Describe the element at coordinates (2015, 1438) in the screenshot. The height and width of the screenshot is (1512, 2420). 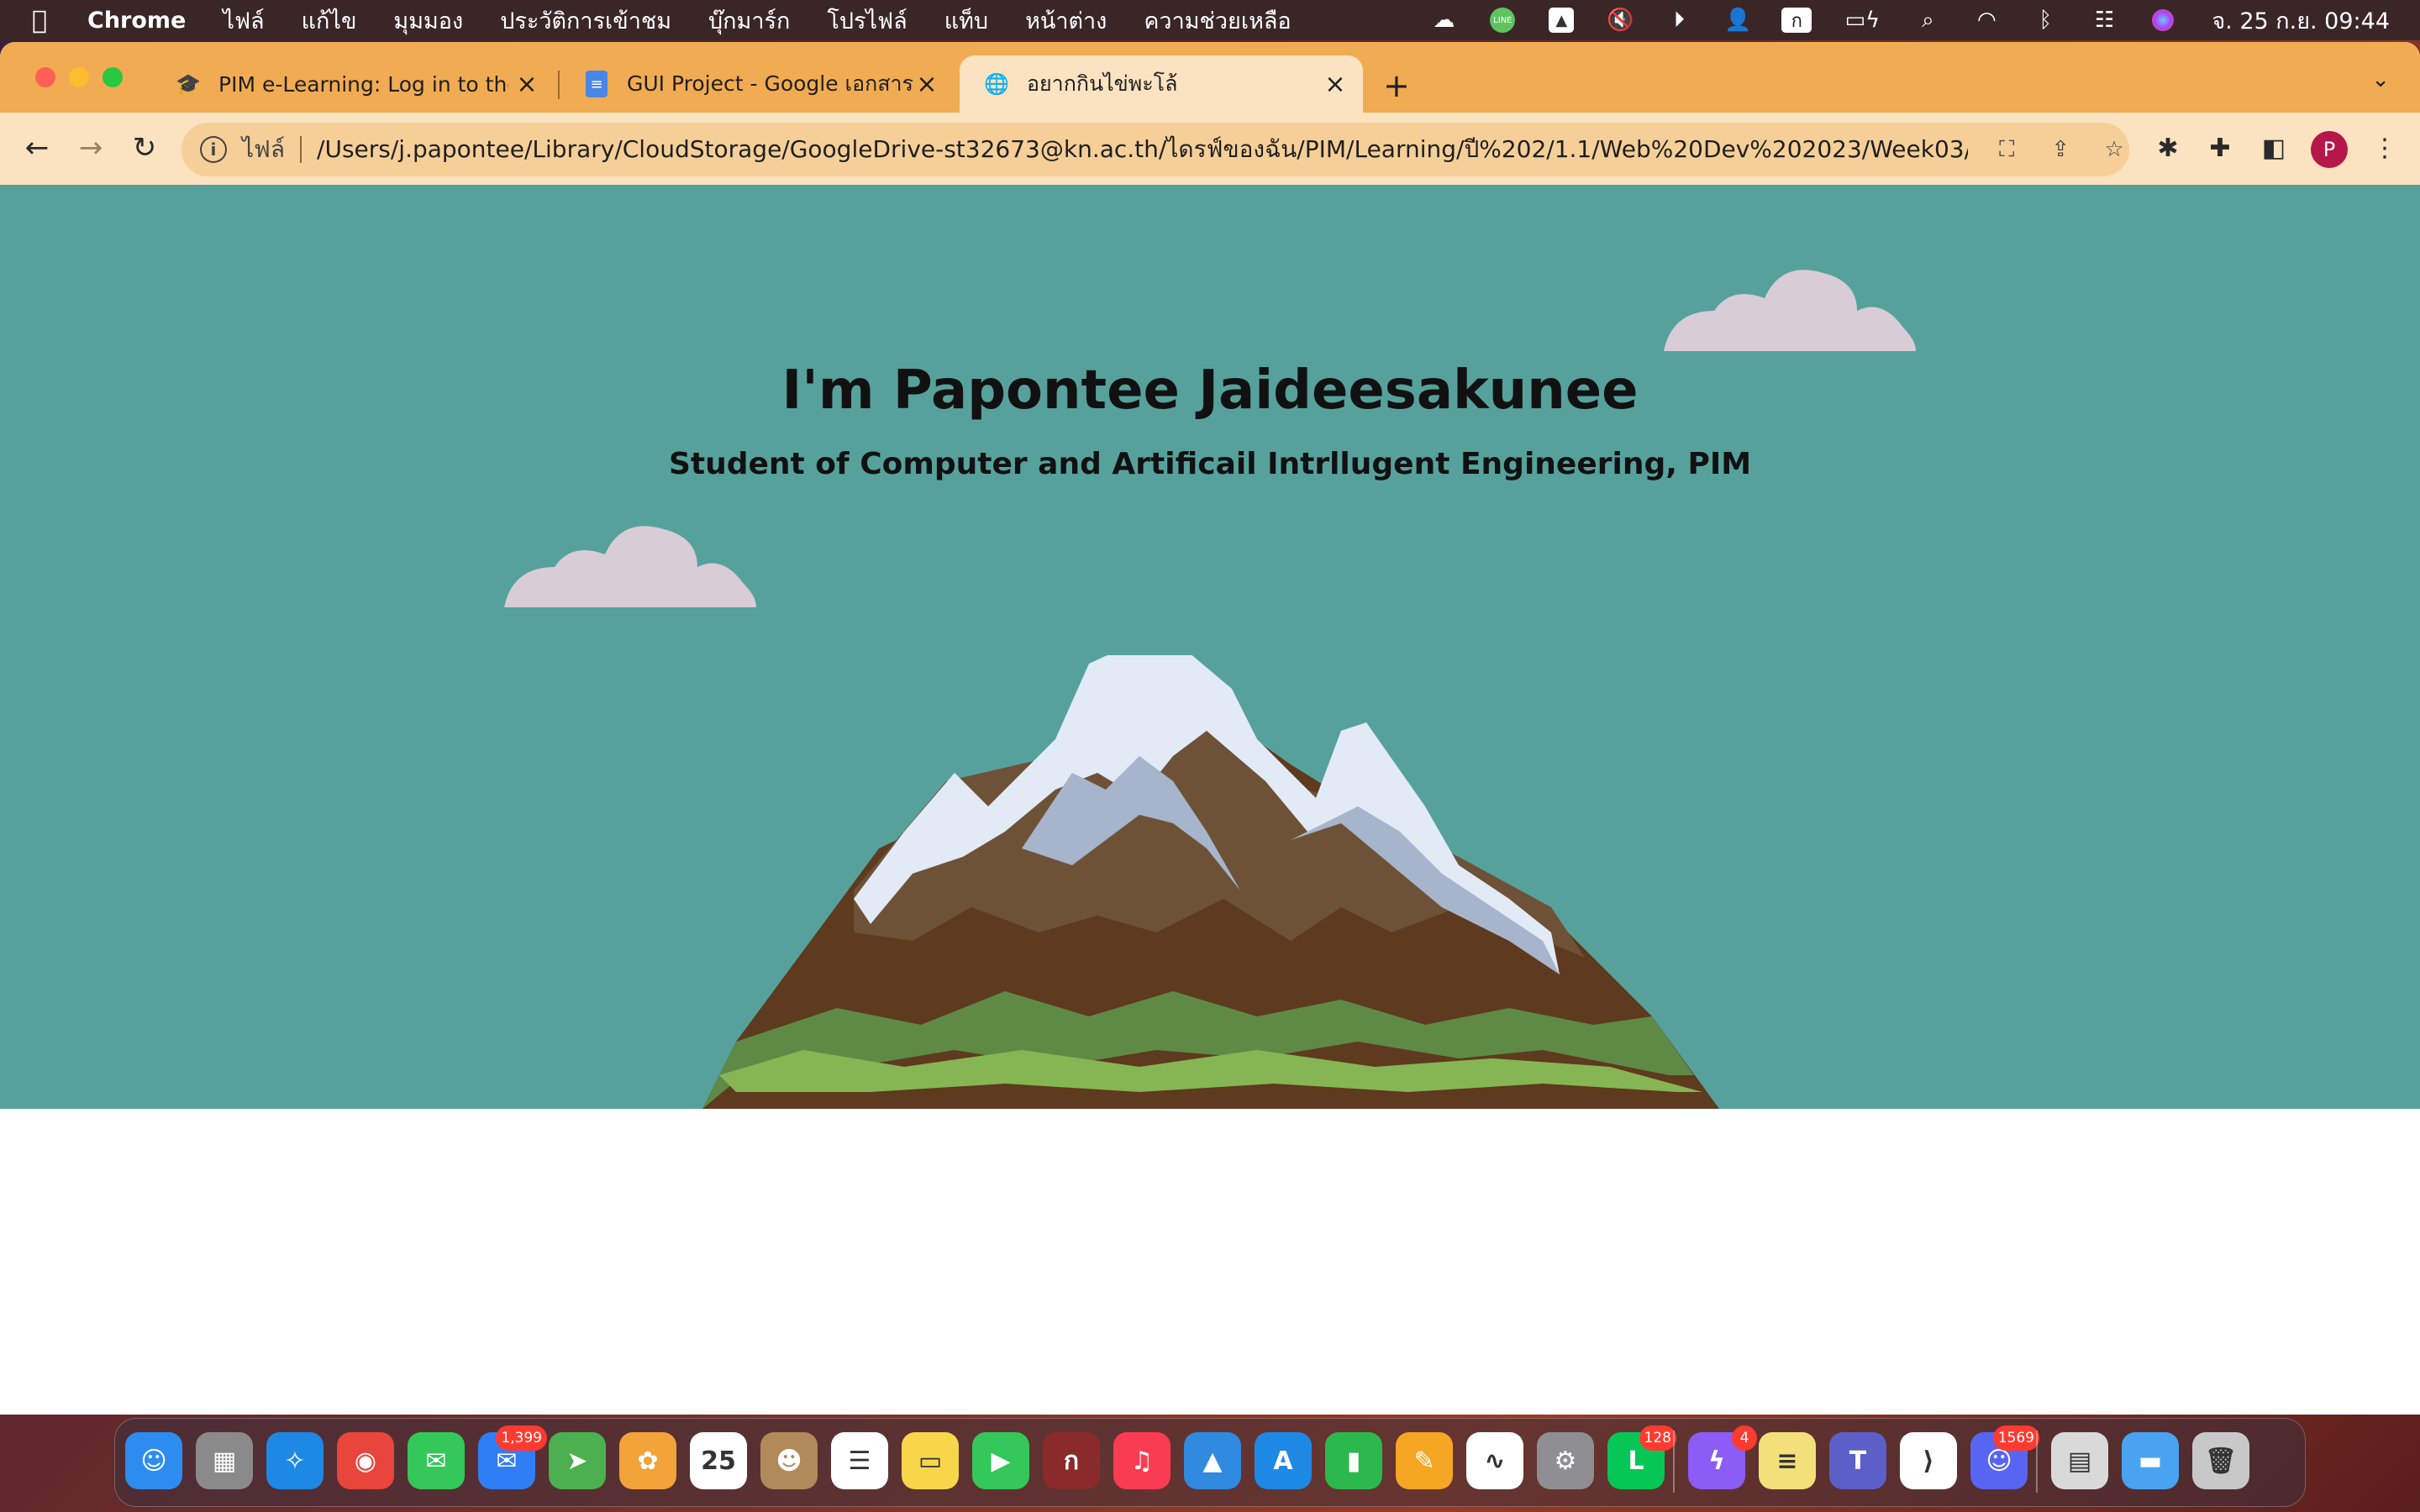
I see `notification-badge: 1569` at that location.